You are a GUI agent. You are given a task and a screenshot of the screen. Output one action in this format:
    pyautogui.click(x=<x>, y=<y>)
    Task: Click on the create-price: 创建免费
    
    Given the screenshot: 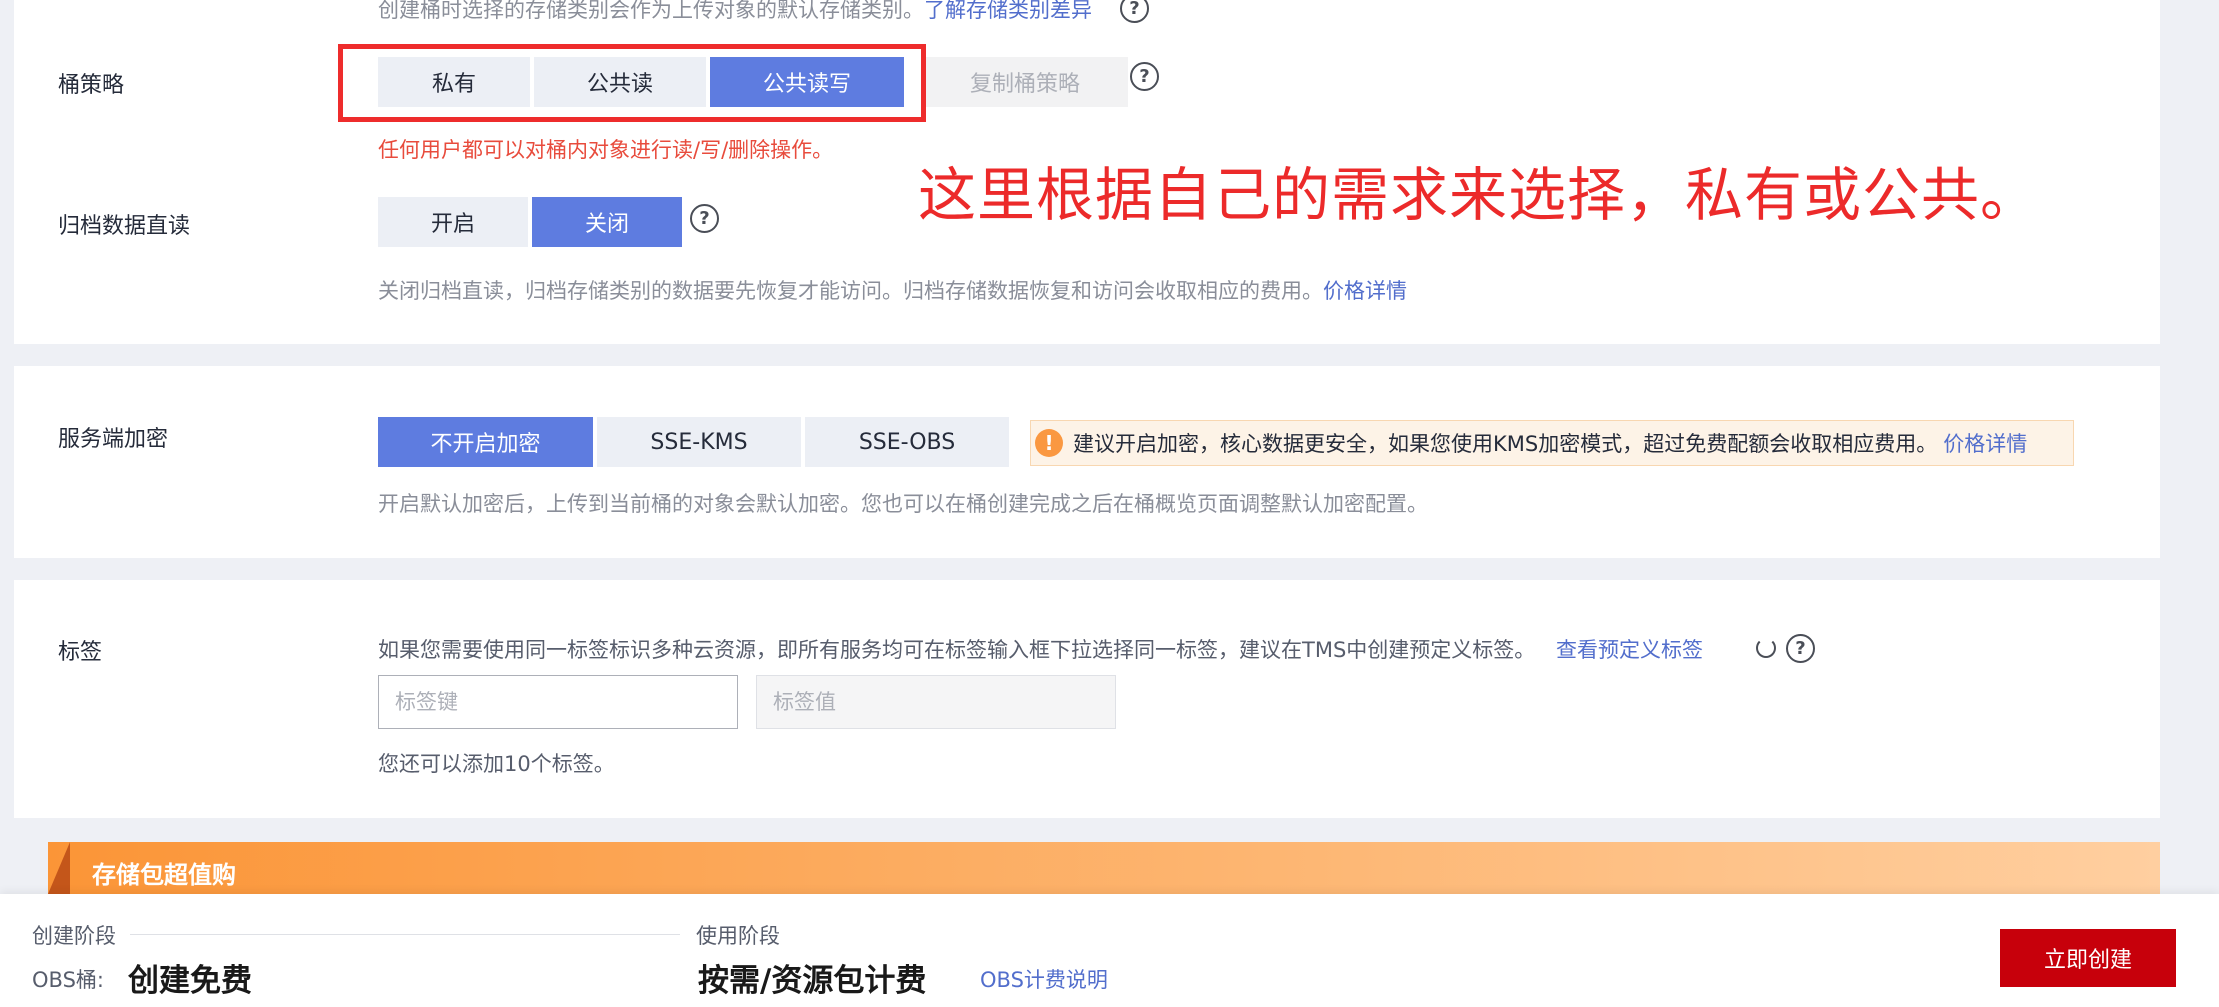 What is the action you would take?
    pyautogui.click(x=190, y=981)
    